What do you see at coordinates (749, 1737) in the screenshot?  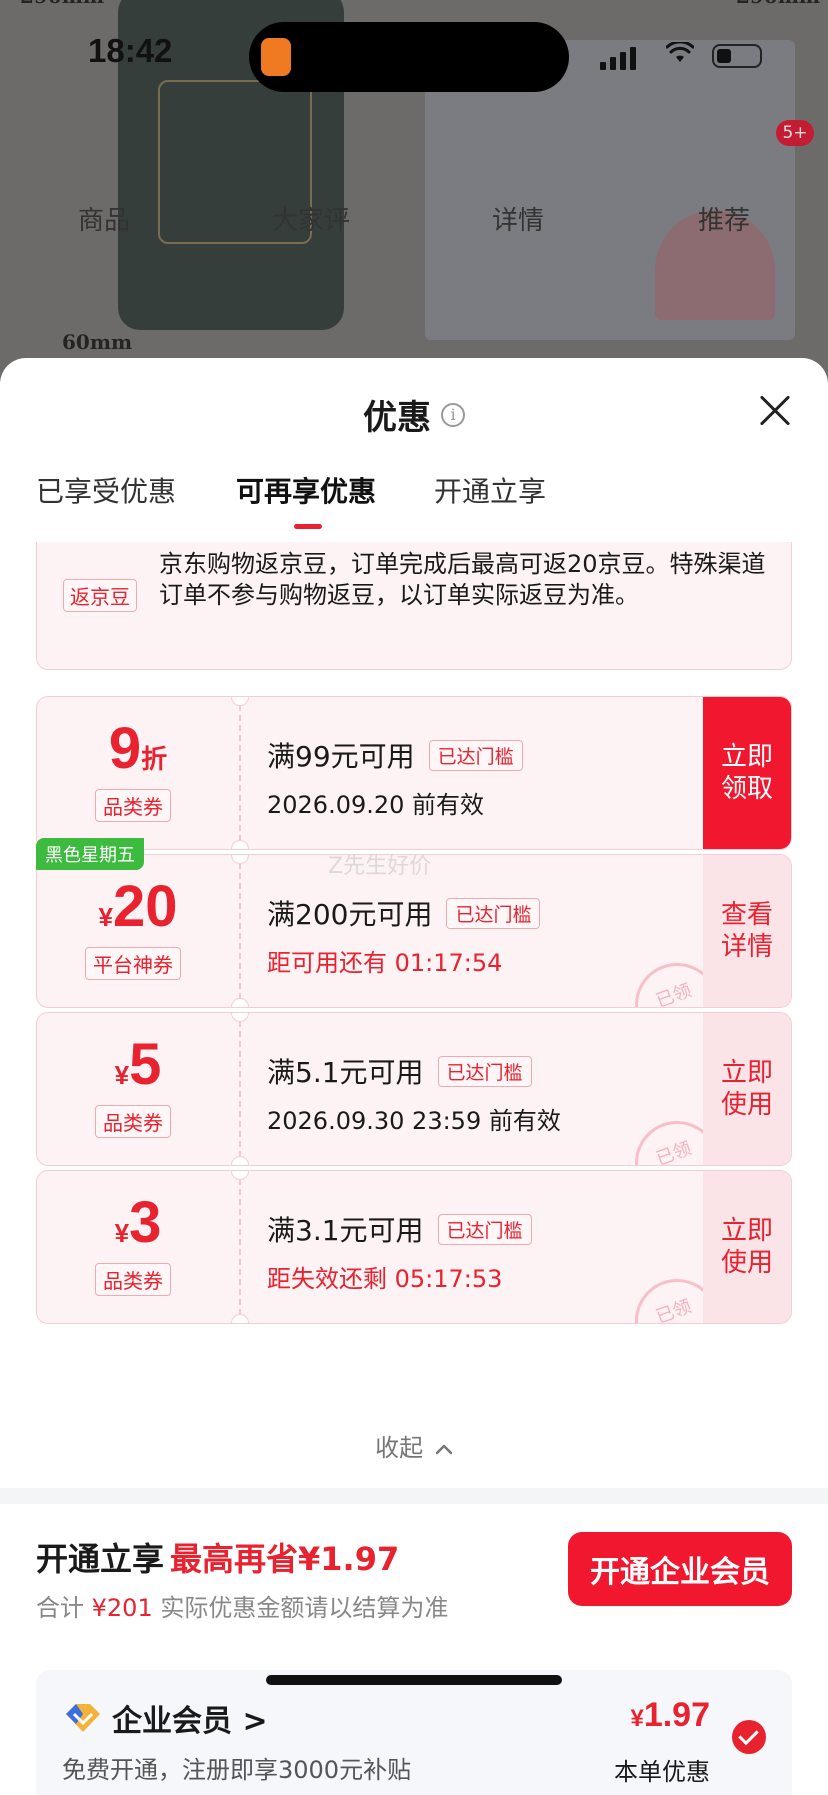 I see `checked-icon` at bounding box center [749, 1737].